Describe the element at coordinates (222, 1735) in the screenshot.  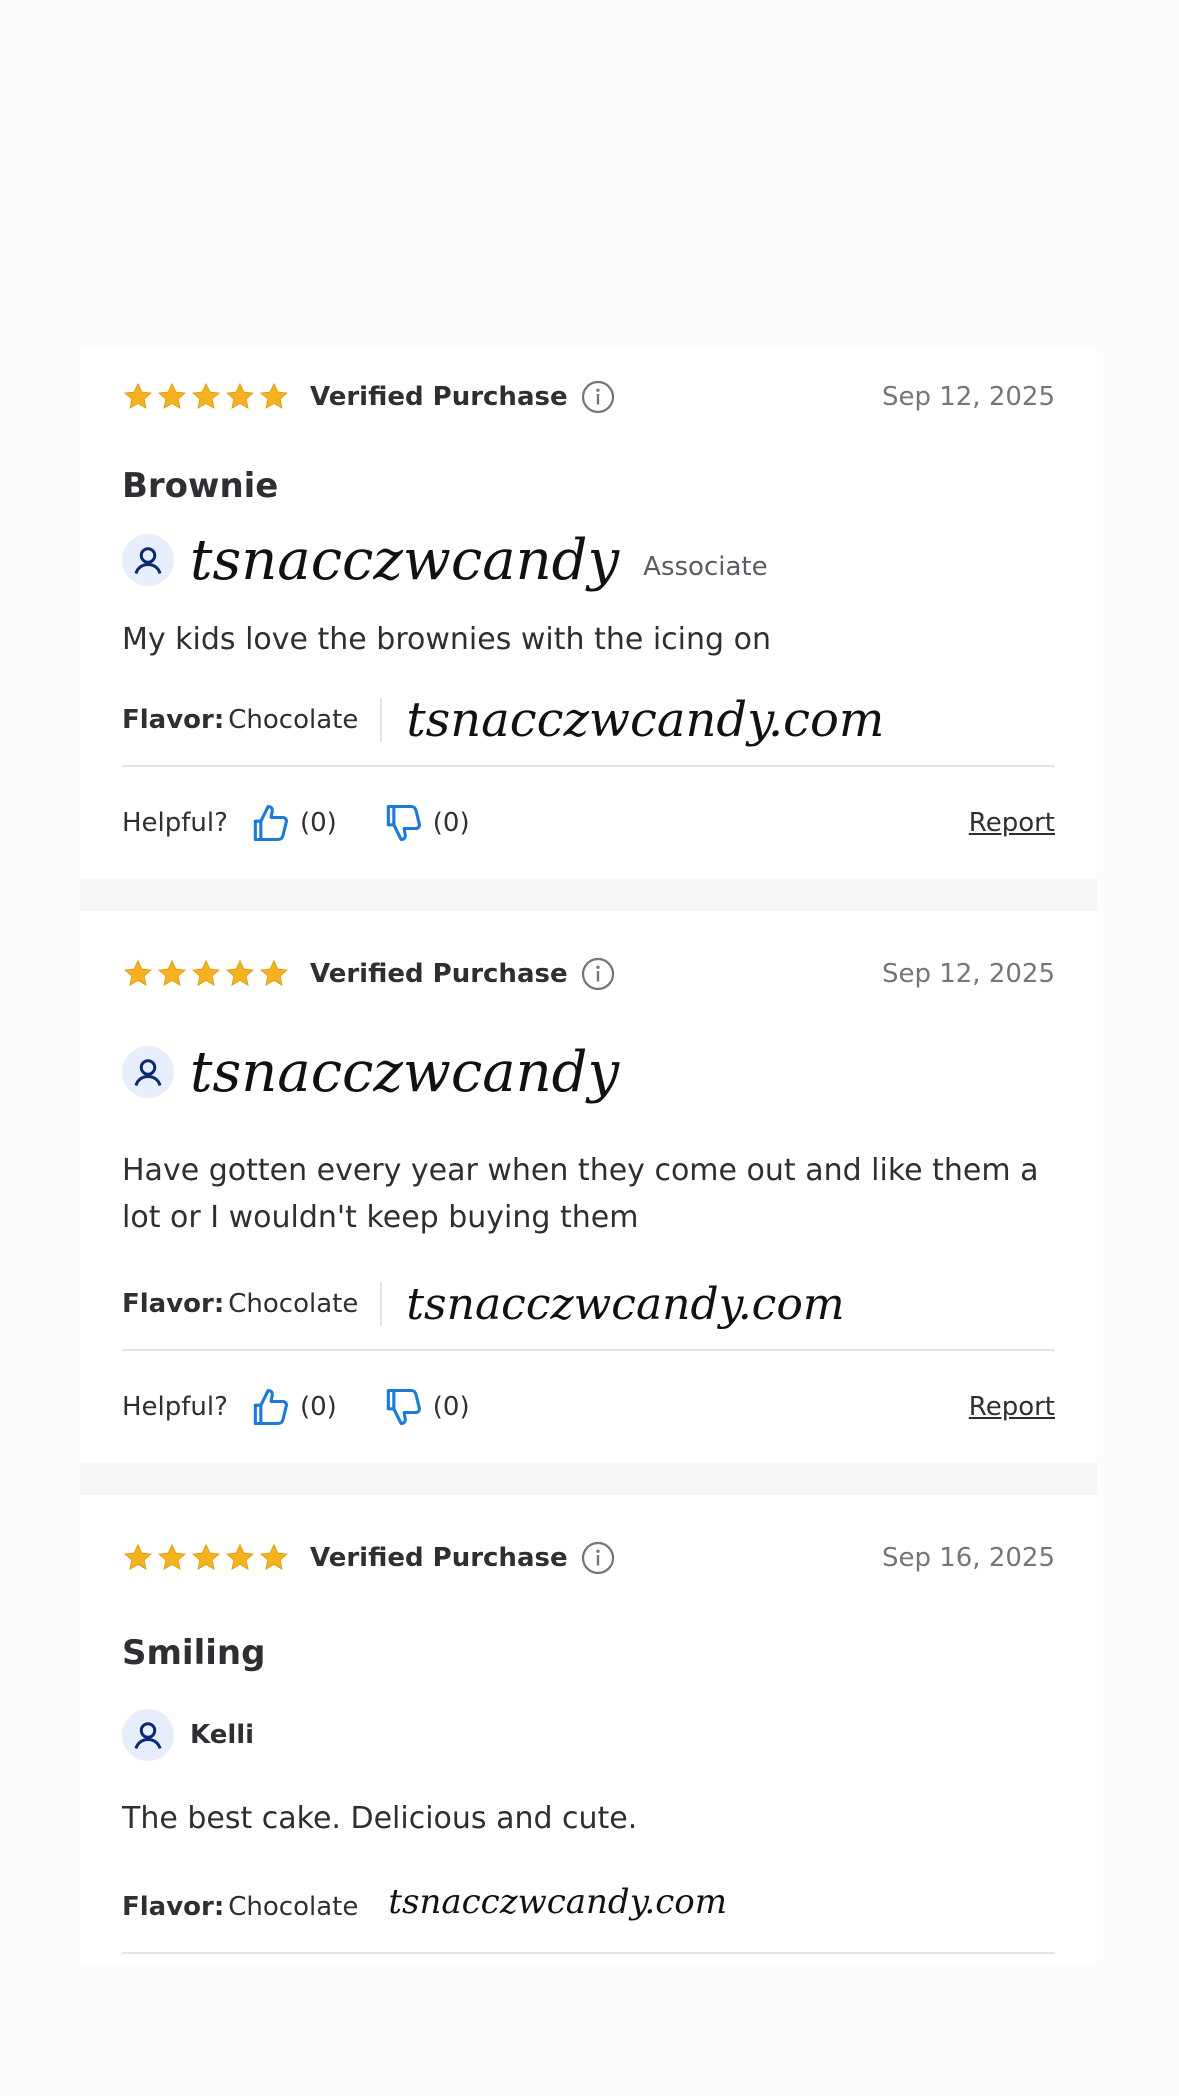
I see `reviewer-name: Kelli` at that location.